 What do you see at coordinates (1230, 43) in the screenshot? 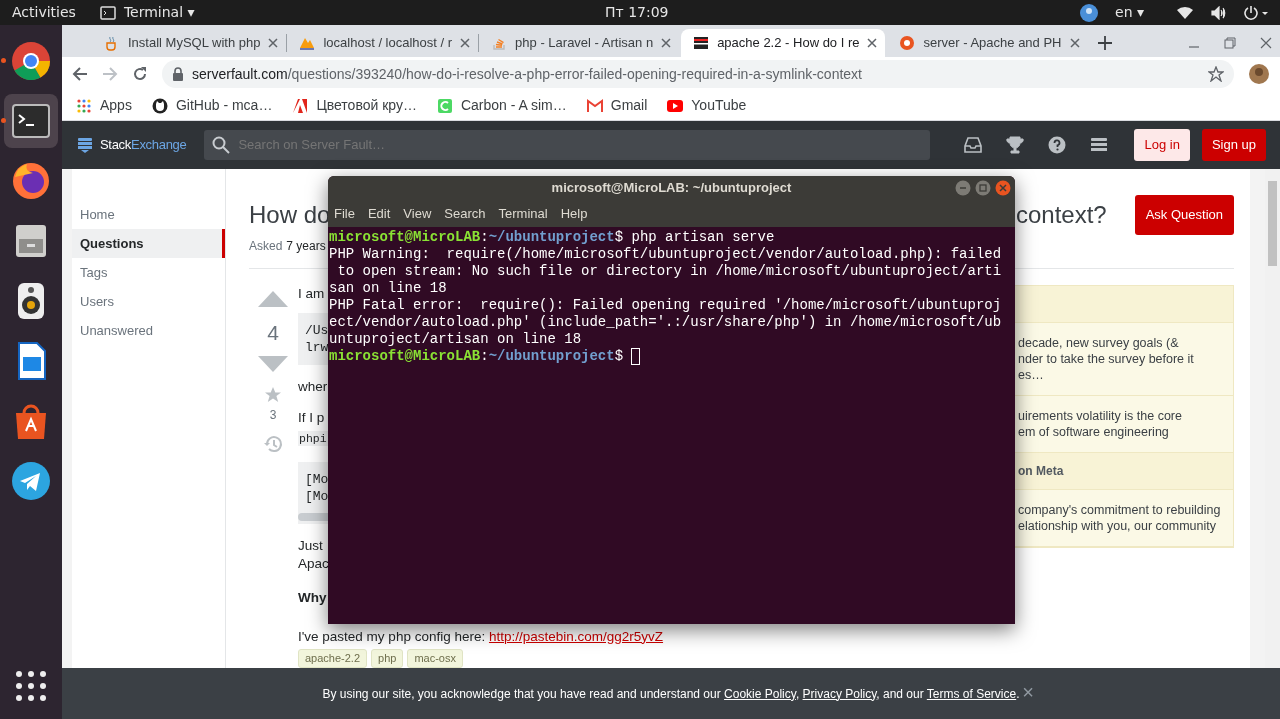
I see `restore-icon` at bounding box center [1230, 43].